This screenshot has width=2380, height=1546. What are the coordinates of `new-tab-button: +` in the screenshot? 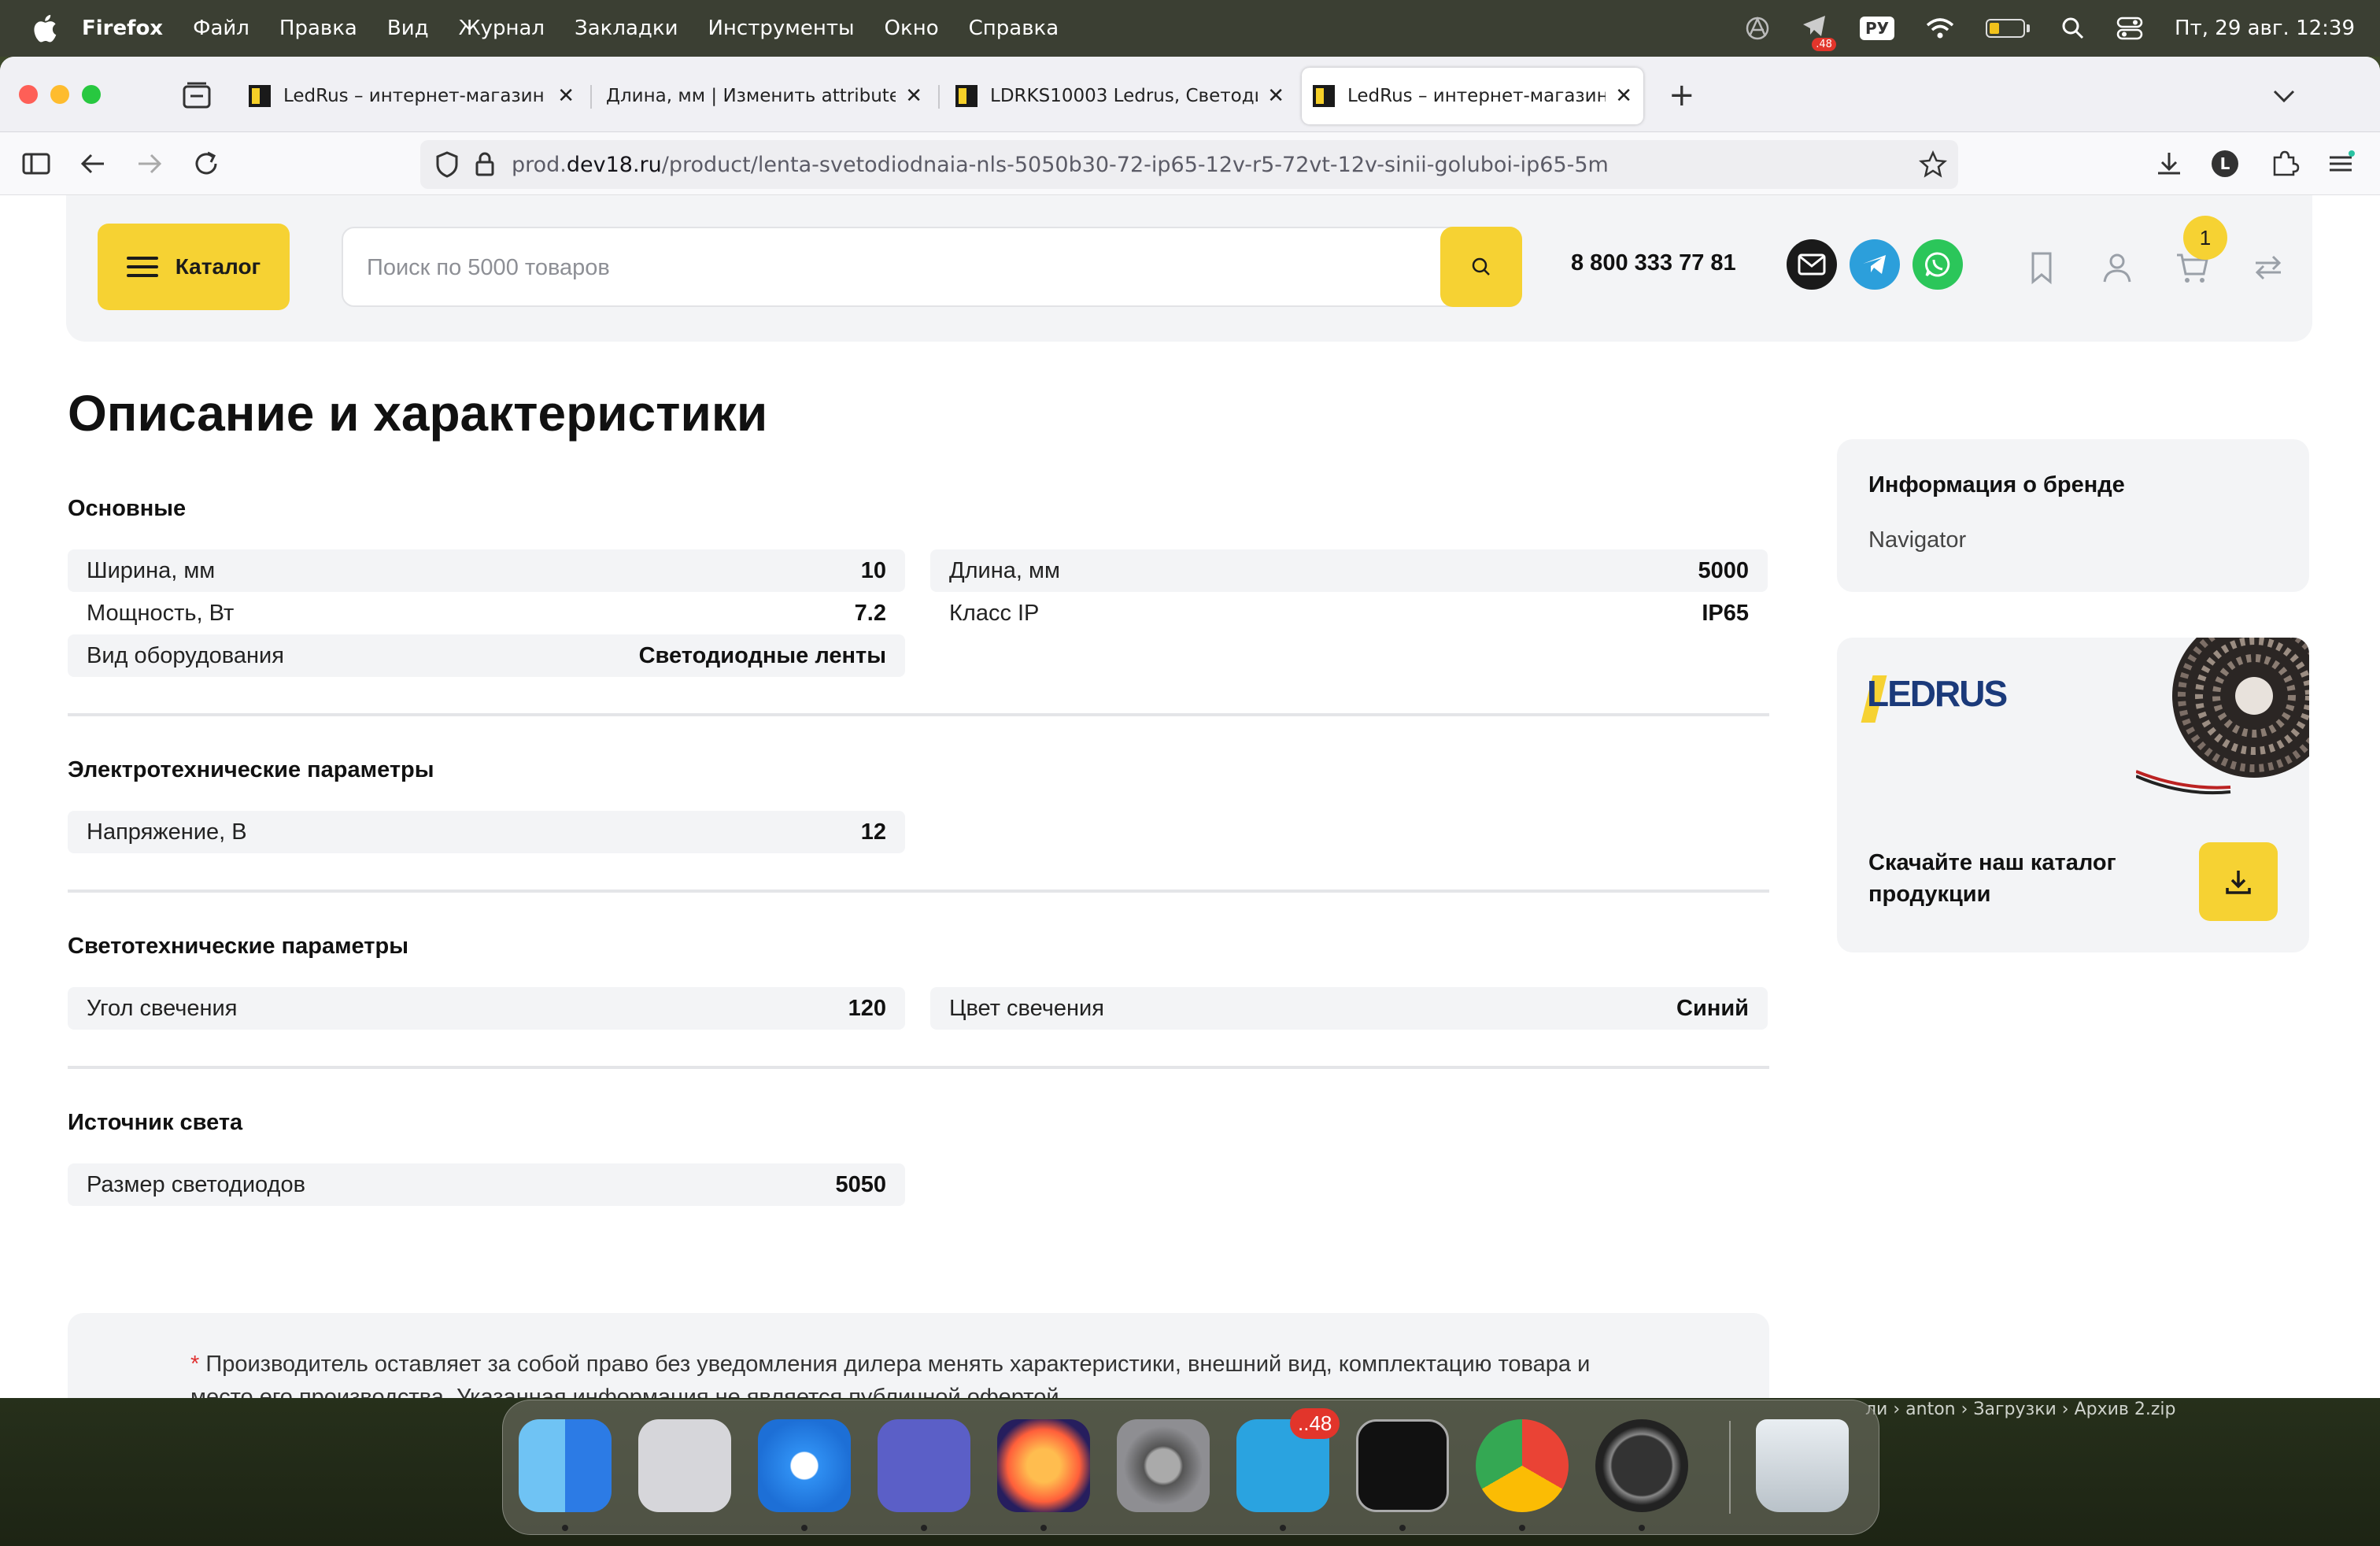 It's located at (1682, 95).